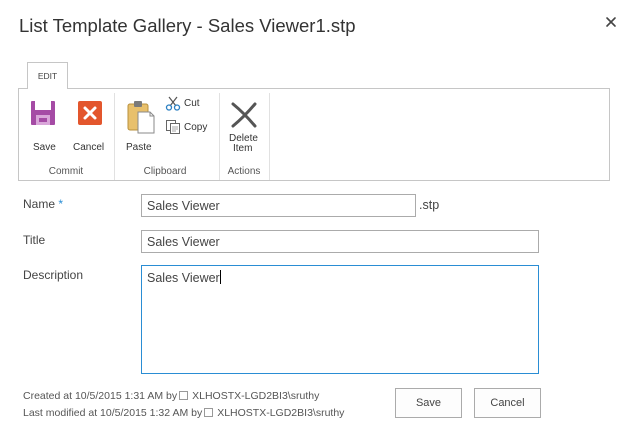 The image size is (630, 443). What do you see at coordinates (113, 413) in the screenshot?
I see `modified-text: Last modified at 10/5/2015 1:32 AM by` at bounding box center [113, 413].